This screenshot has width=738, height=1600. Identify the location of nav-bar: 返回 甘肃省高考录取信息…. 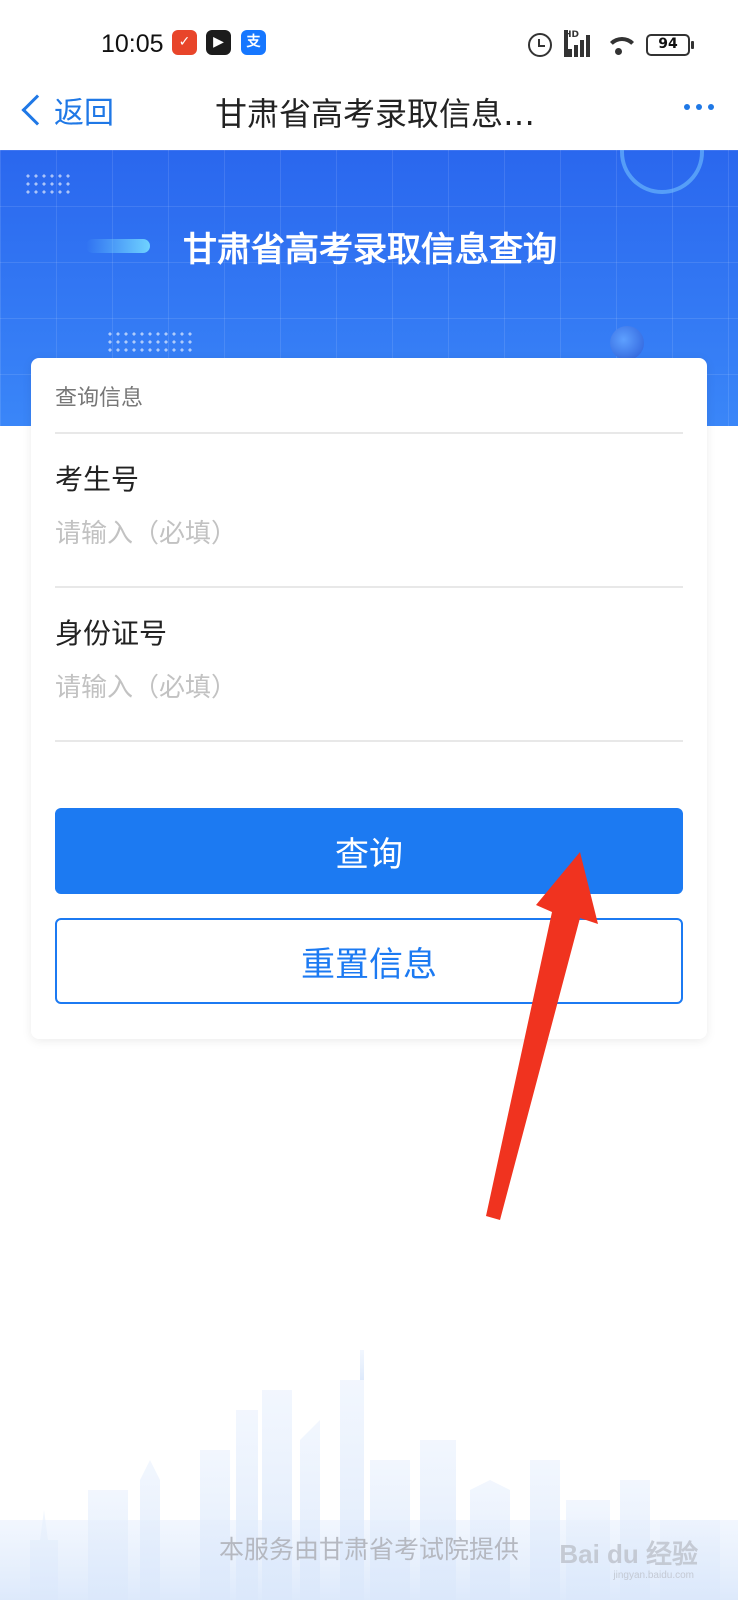
(369, 115).